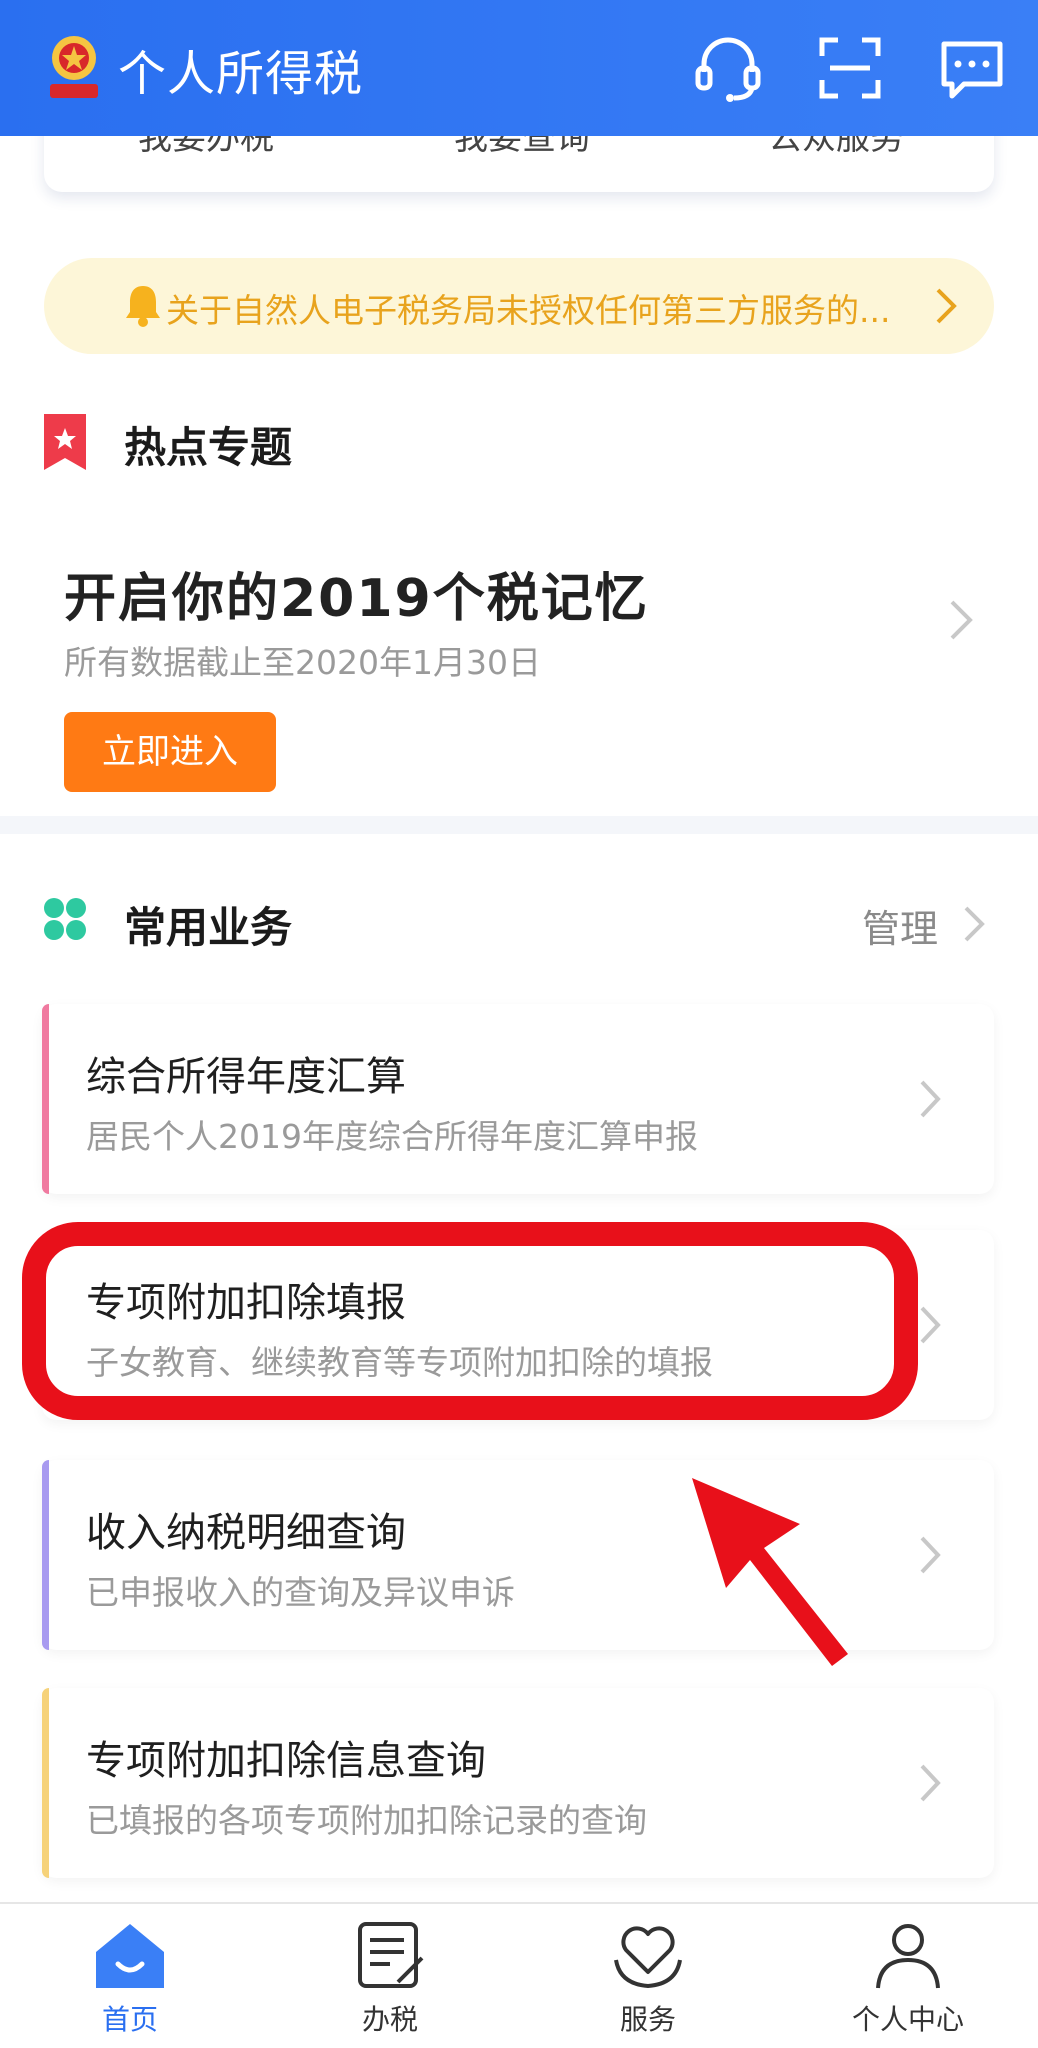 Image resolution: width=1038 pixels, height=2048 pixels. Describe the element at coordinates (208, 447) in the screenshot. I see `hot-topics-title: 热点专题` at that location.